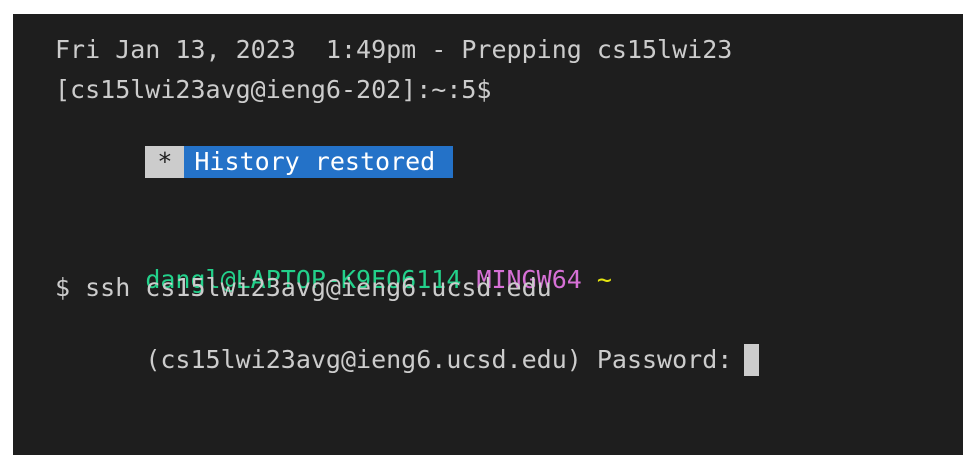  I want to click on history-restored-label: History restored, so click(319, 162).